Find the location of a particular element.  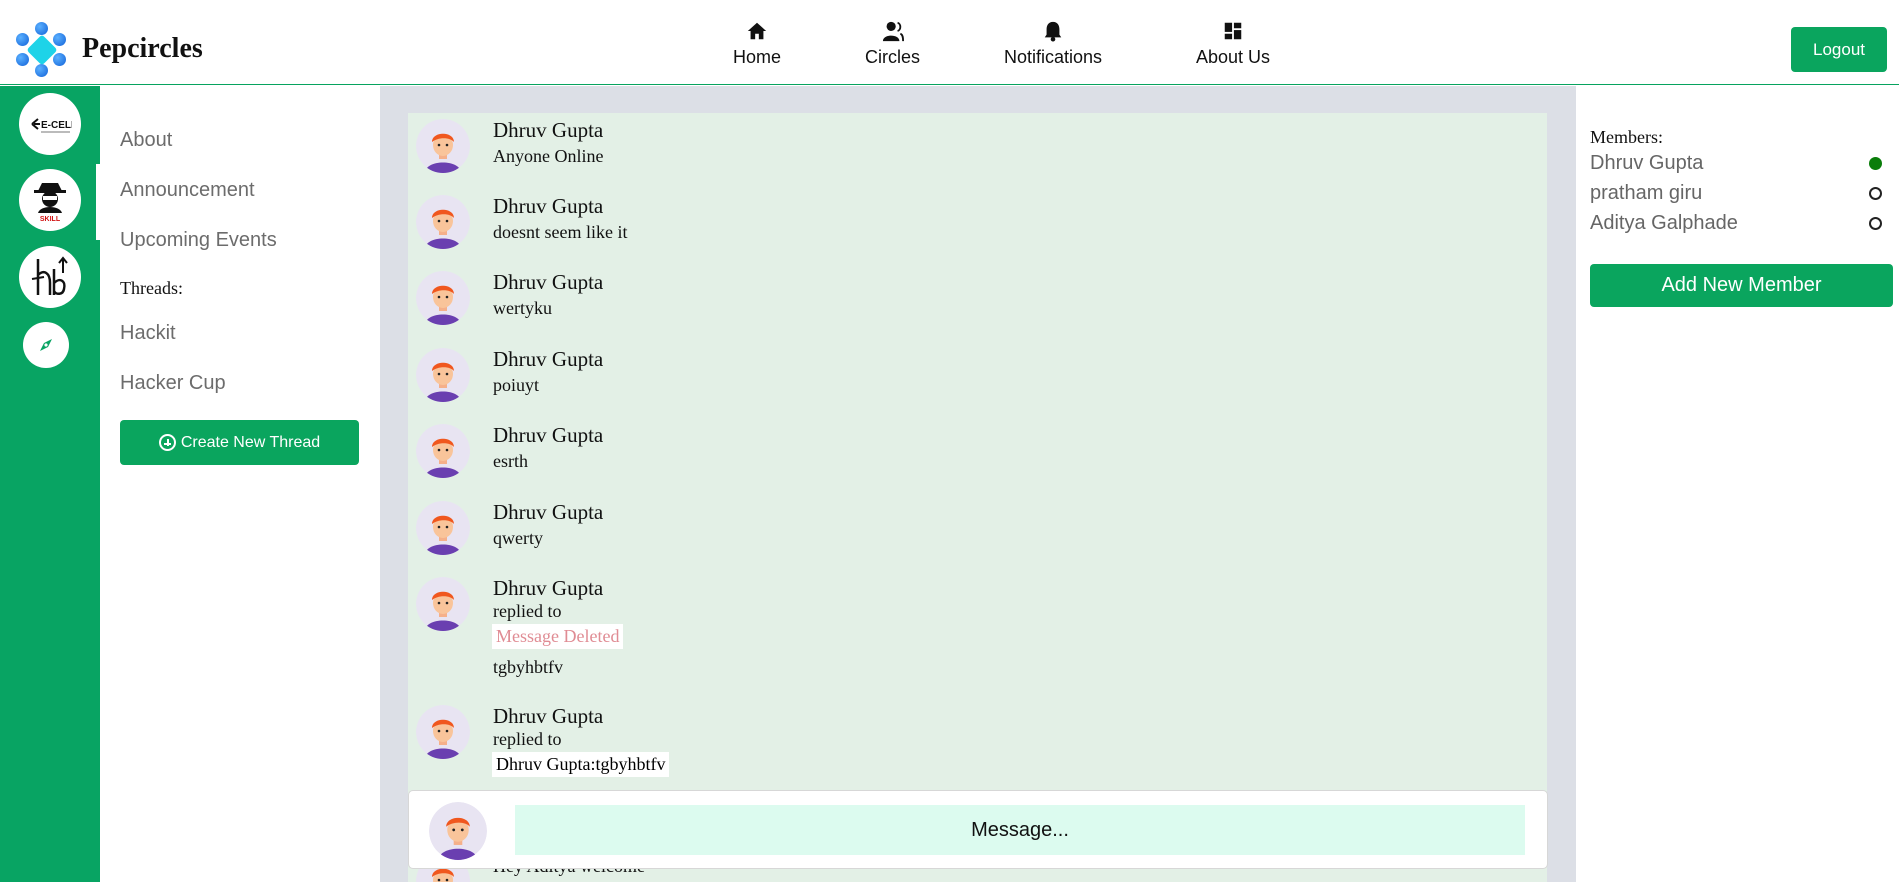

message-text: doesnt seem like it is located at coordinates (560, 232).